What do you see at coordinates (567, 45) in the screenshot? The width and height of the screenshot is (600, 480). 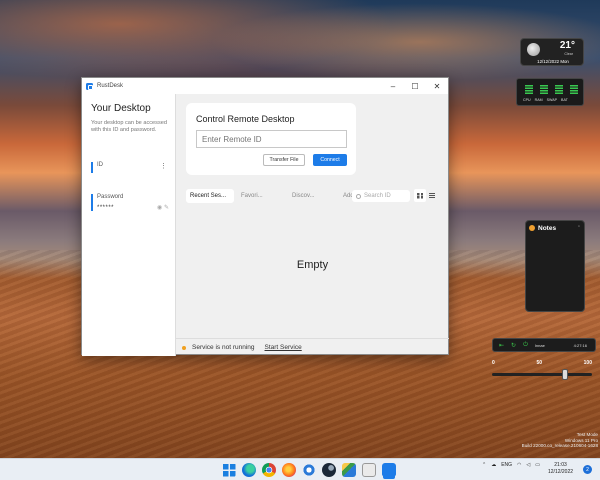 I see `weather-temp: 21°` at bounding box center [567, 45].